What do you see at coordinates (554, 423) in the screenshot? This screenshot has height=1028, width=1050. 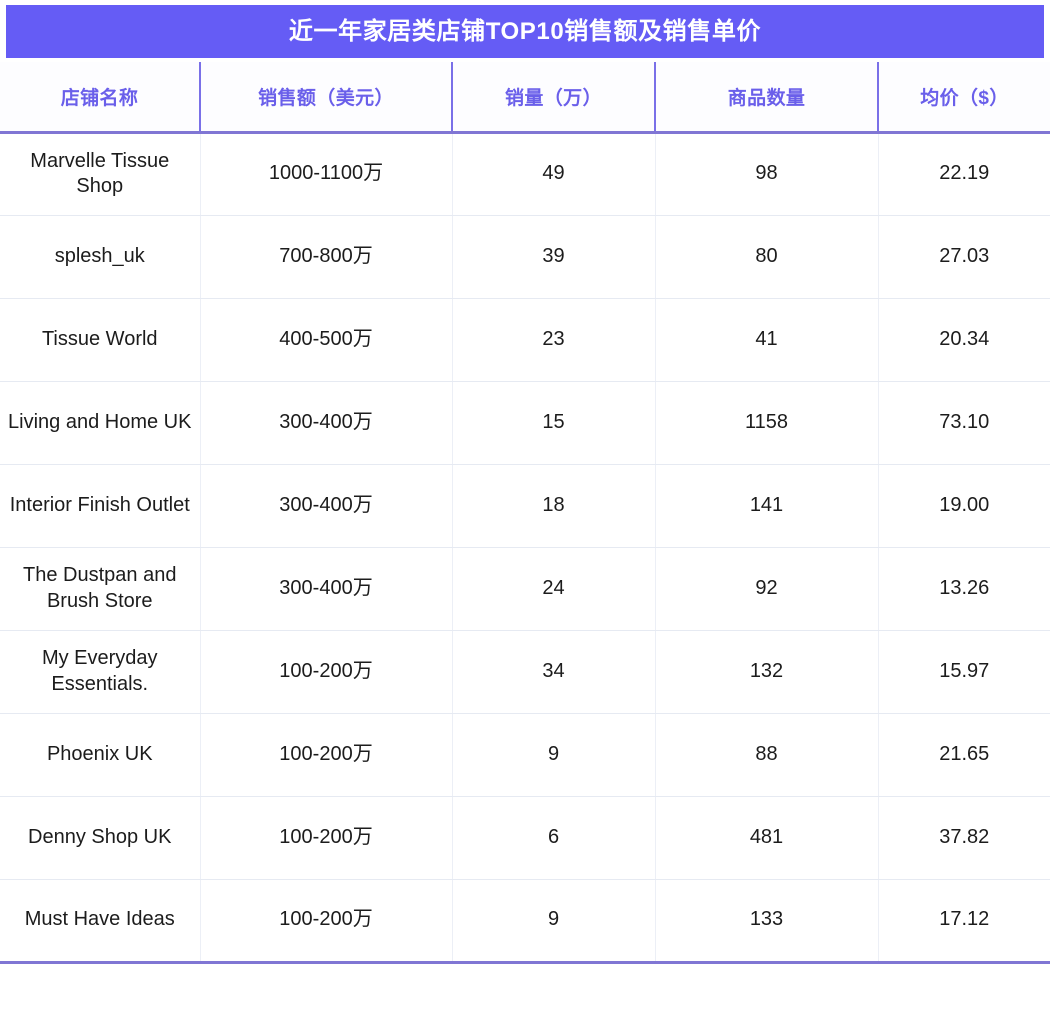 I see `cell-sales-volume: 15` at bounding box center [554, 423].